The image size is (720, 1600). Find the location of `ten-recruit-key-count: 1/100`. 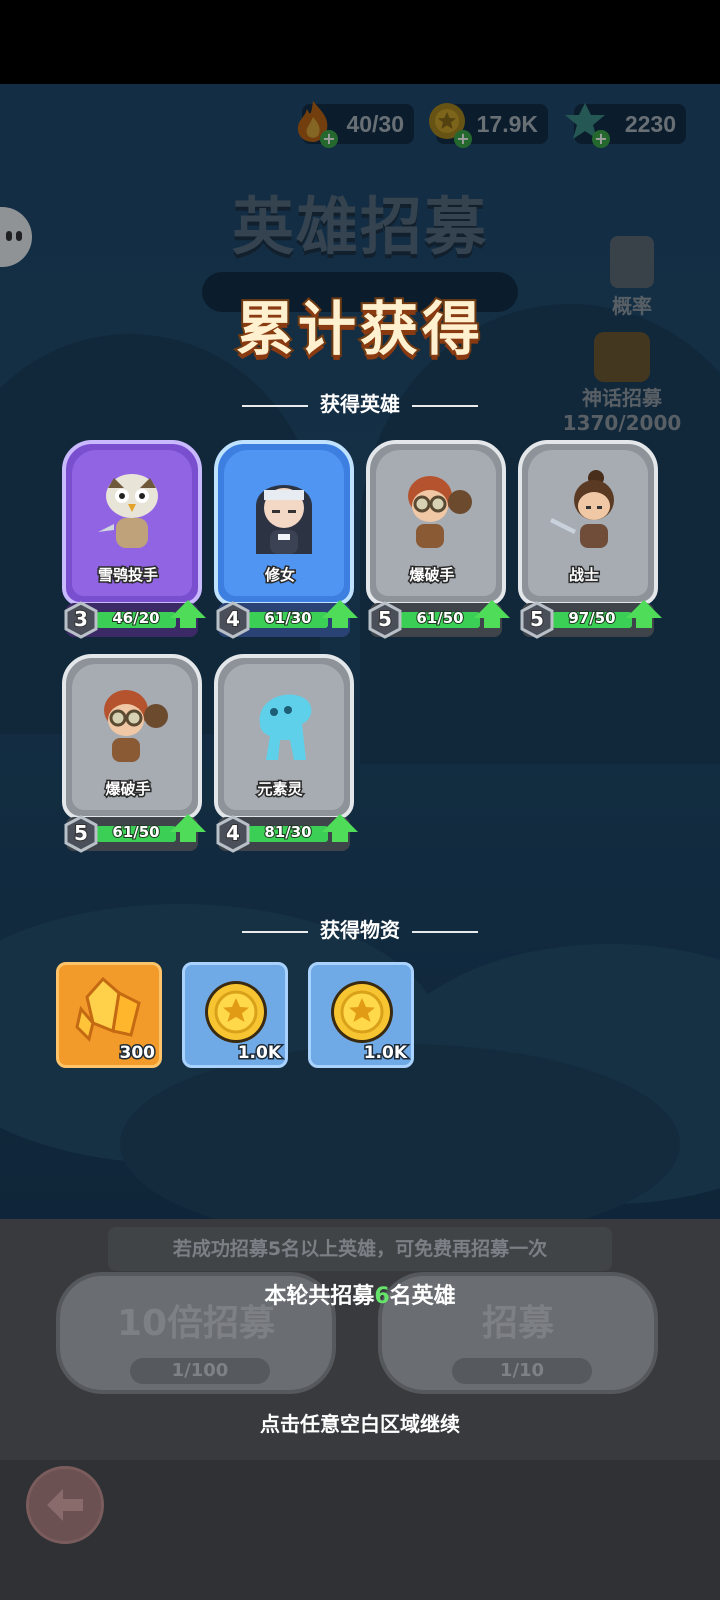

ten-recruit-key-count: 1/100 is located at coordinates (200, 1371).